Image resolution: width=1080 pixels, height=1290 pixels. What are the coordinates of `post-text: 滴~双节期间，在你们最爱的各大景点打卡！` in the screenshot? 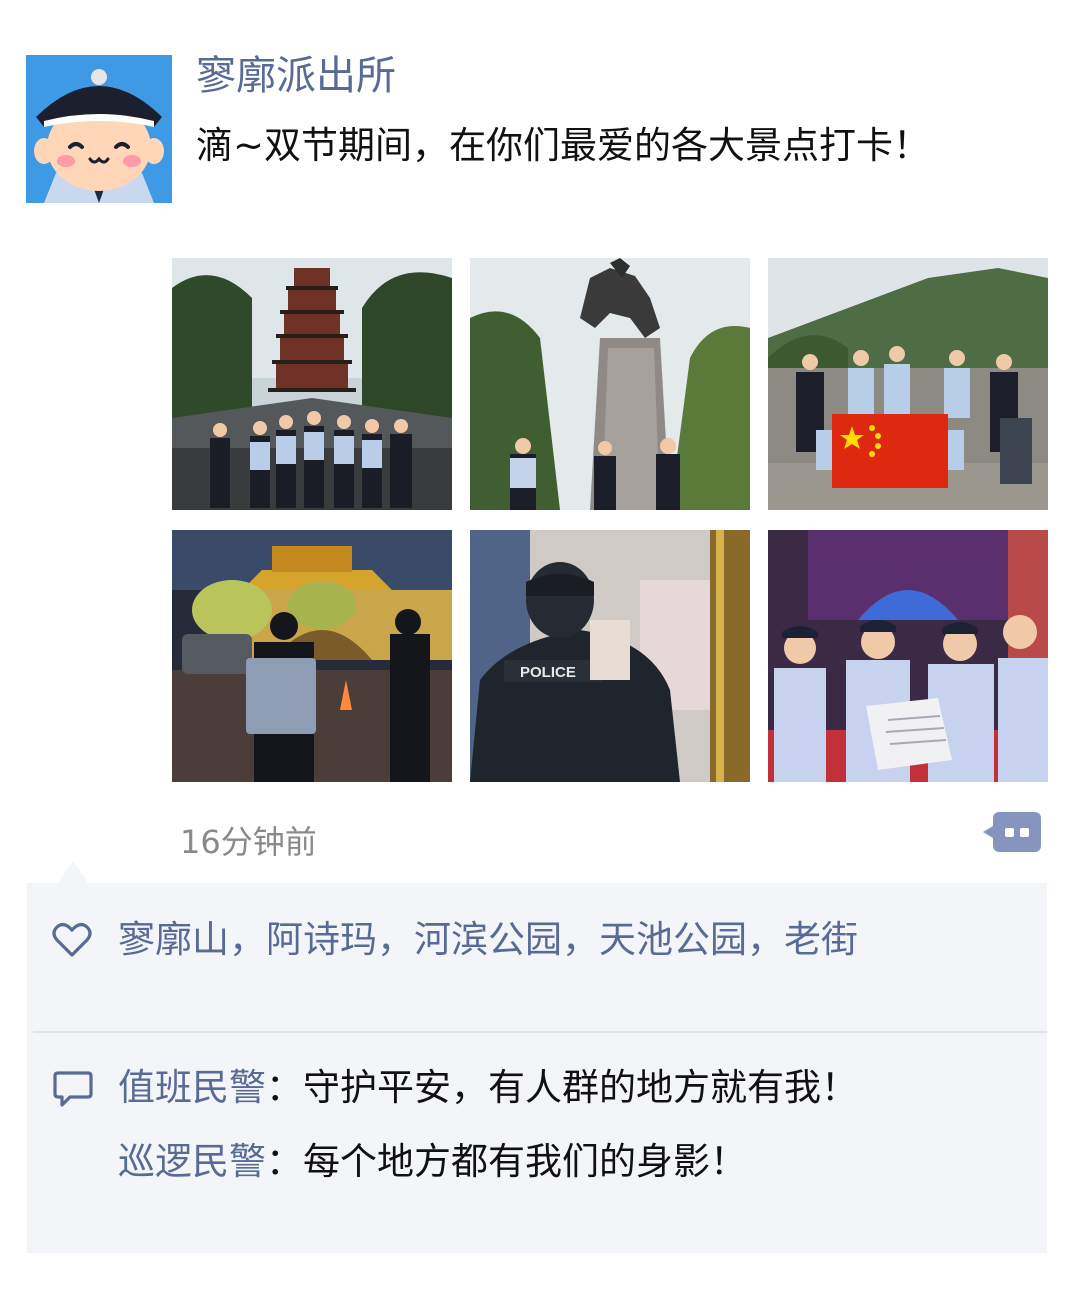 It's located at (563, 145).